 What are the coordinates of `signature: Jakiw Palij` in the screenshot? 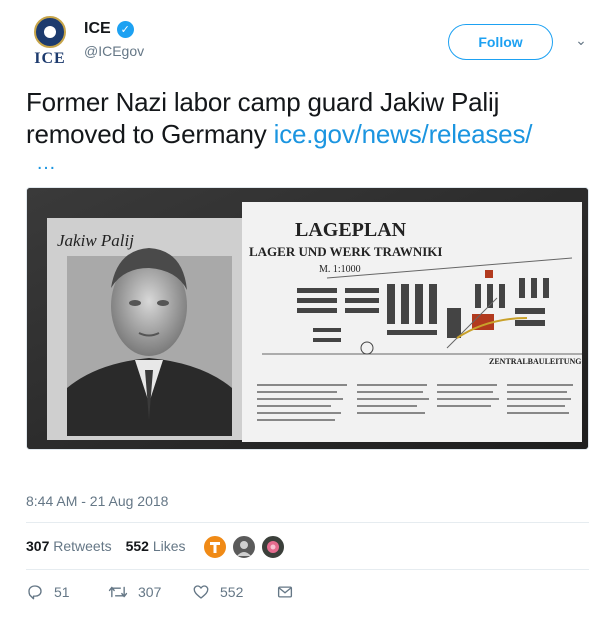 It's located at (95, 240).